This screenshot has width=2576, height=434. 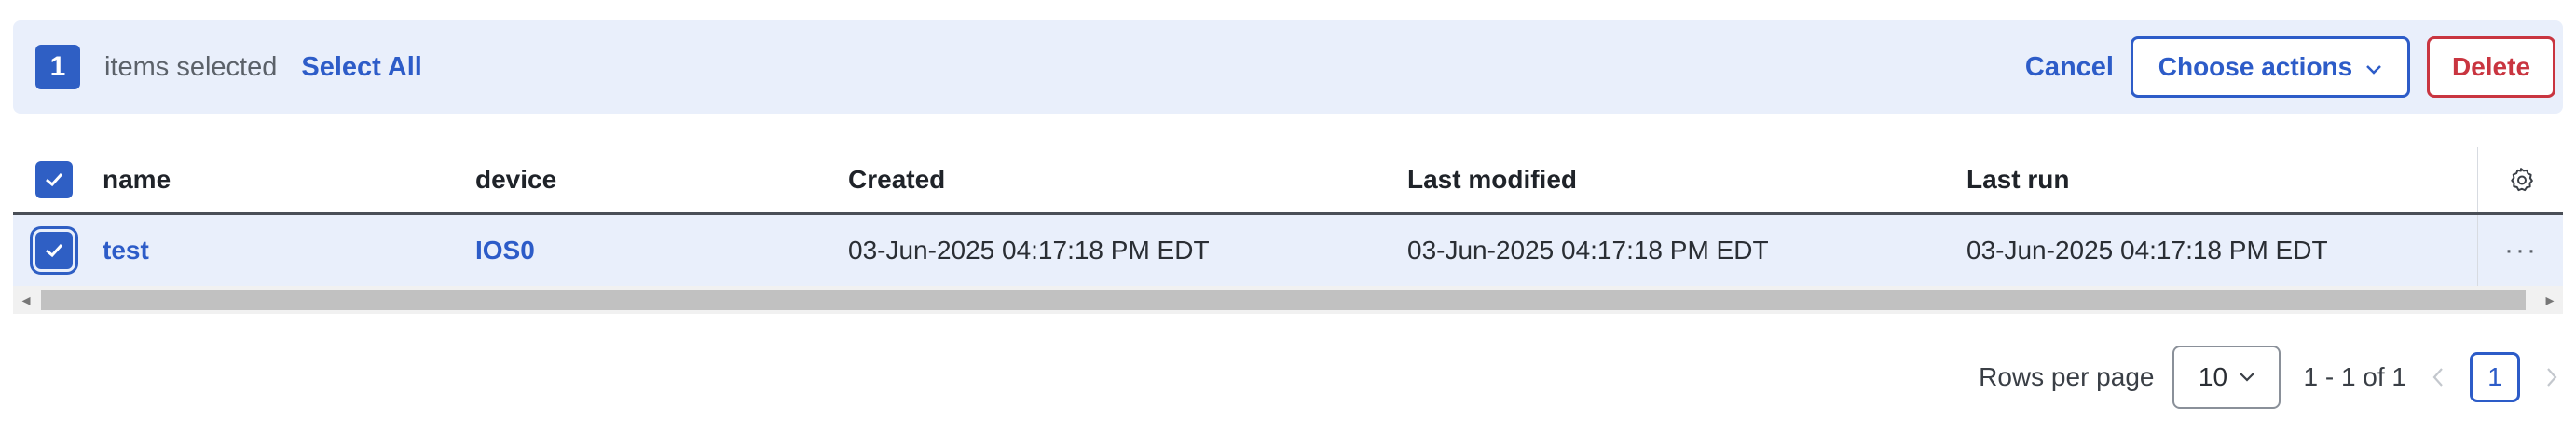 What do you see at coordinates (2491, 67) in the screenshot?
I see `delete-button: Delete` at bounding box center [2491, 67].